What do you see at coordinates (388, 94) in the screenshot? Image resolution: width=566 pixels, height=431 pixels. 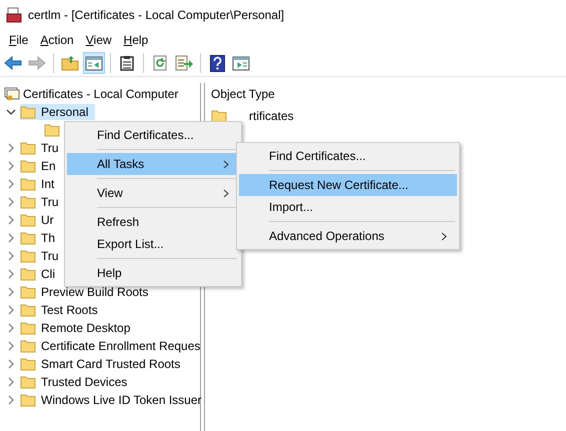 I see `column-header: Object Type` at bounding box center [388, 94].